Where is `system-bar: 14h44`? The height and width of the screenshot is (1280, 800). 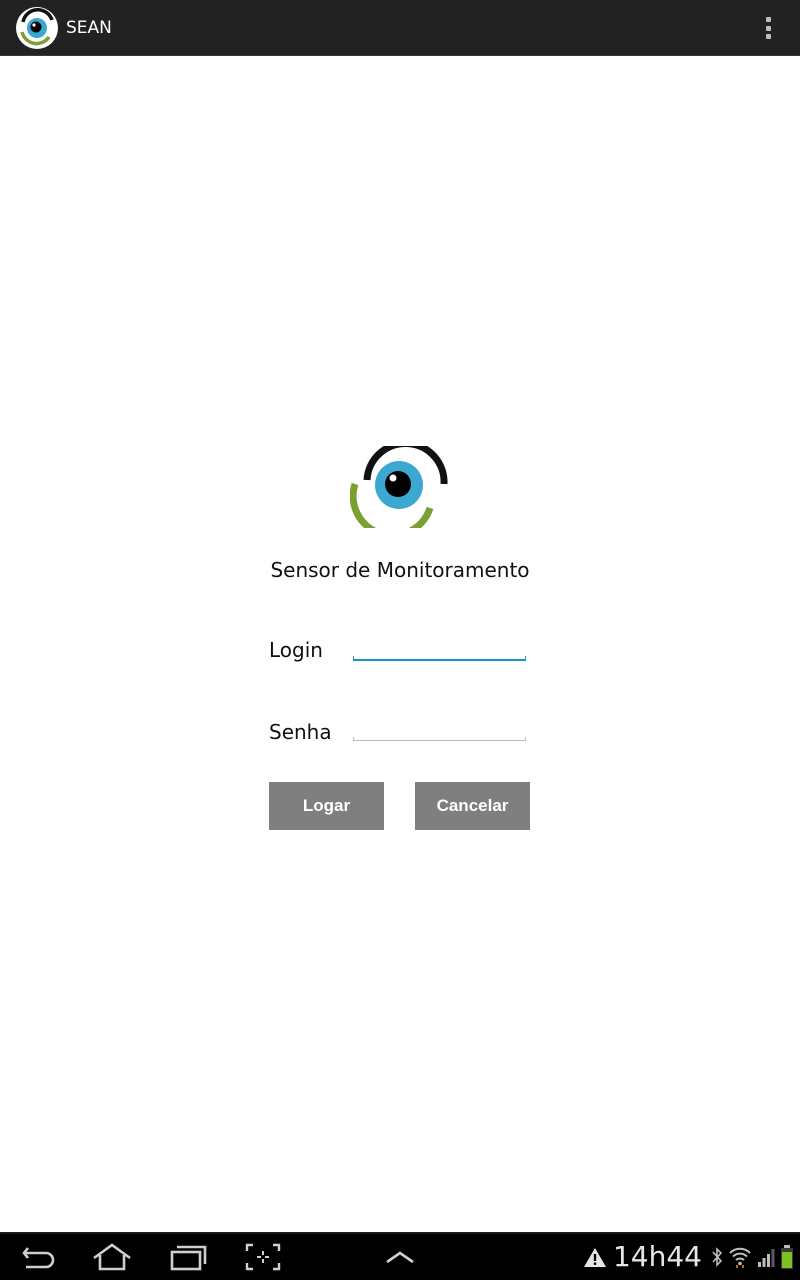
system-bar: 14h44 is located at coordinates (400, 1256).